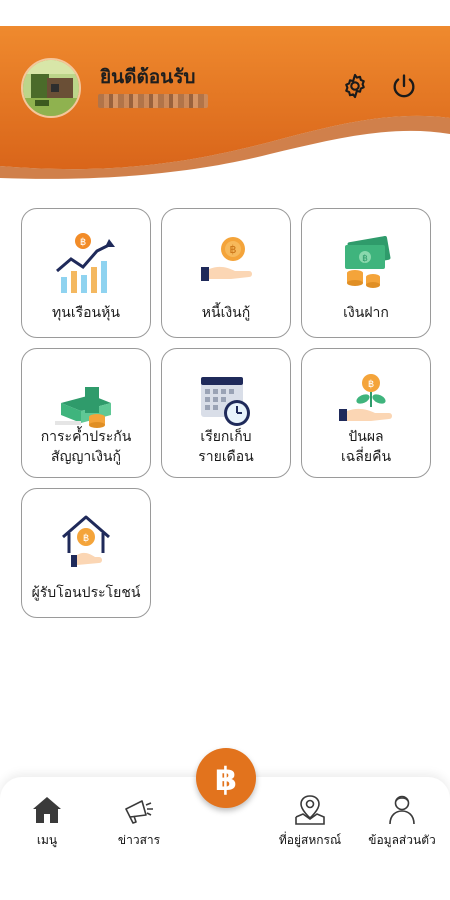 The image size is (450, 900). I want to click on power-icon, so click(404, 86).